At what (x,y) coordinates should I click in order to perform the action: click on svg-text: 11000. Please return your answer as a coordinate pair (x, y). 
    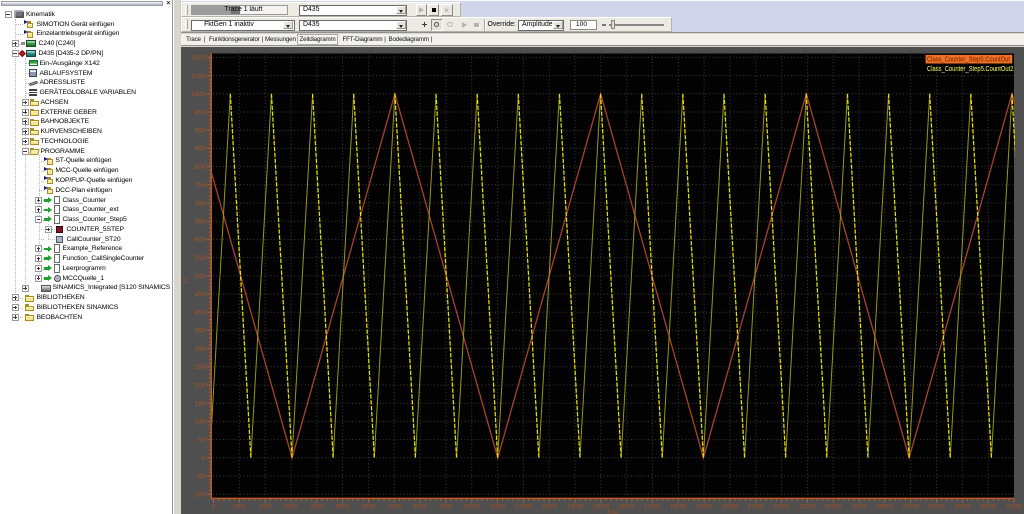
    Looking at the image, I should click on (497, 507).